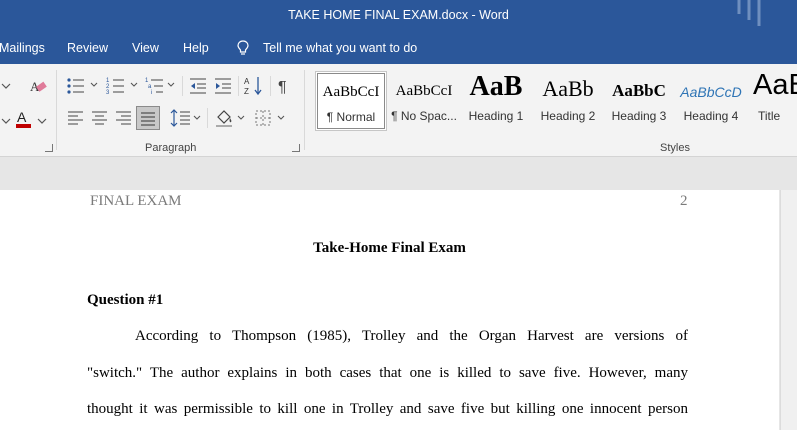  I want to click on styles-group-label: Styles, so click(675, 148).